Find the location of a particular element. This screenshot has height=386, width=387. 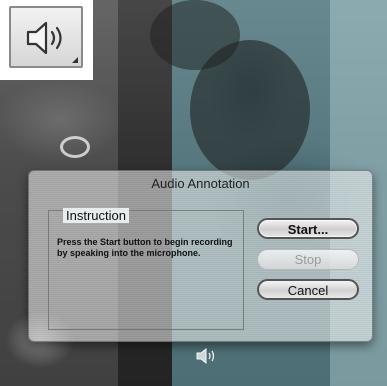

speaker-icon-tile is located at coordinates (46, 40).